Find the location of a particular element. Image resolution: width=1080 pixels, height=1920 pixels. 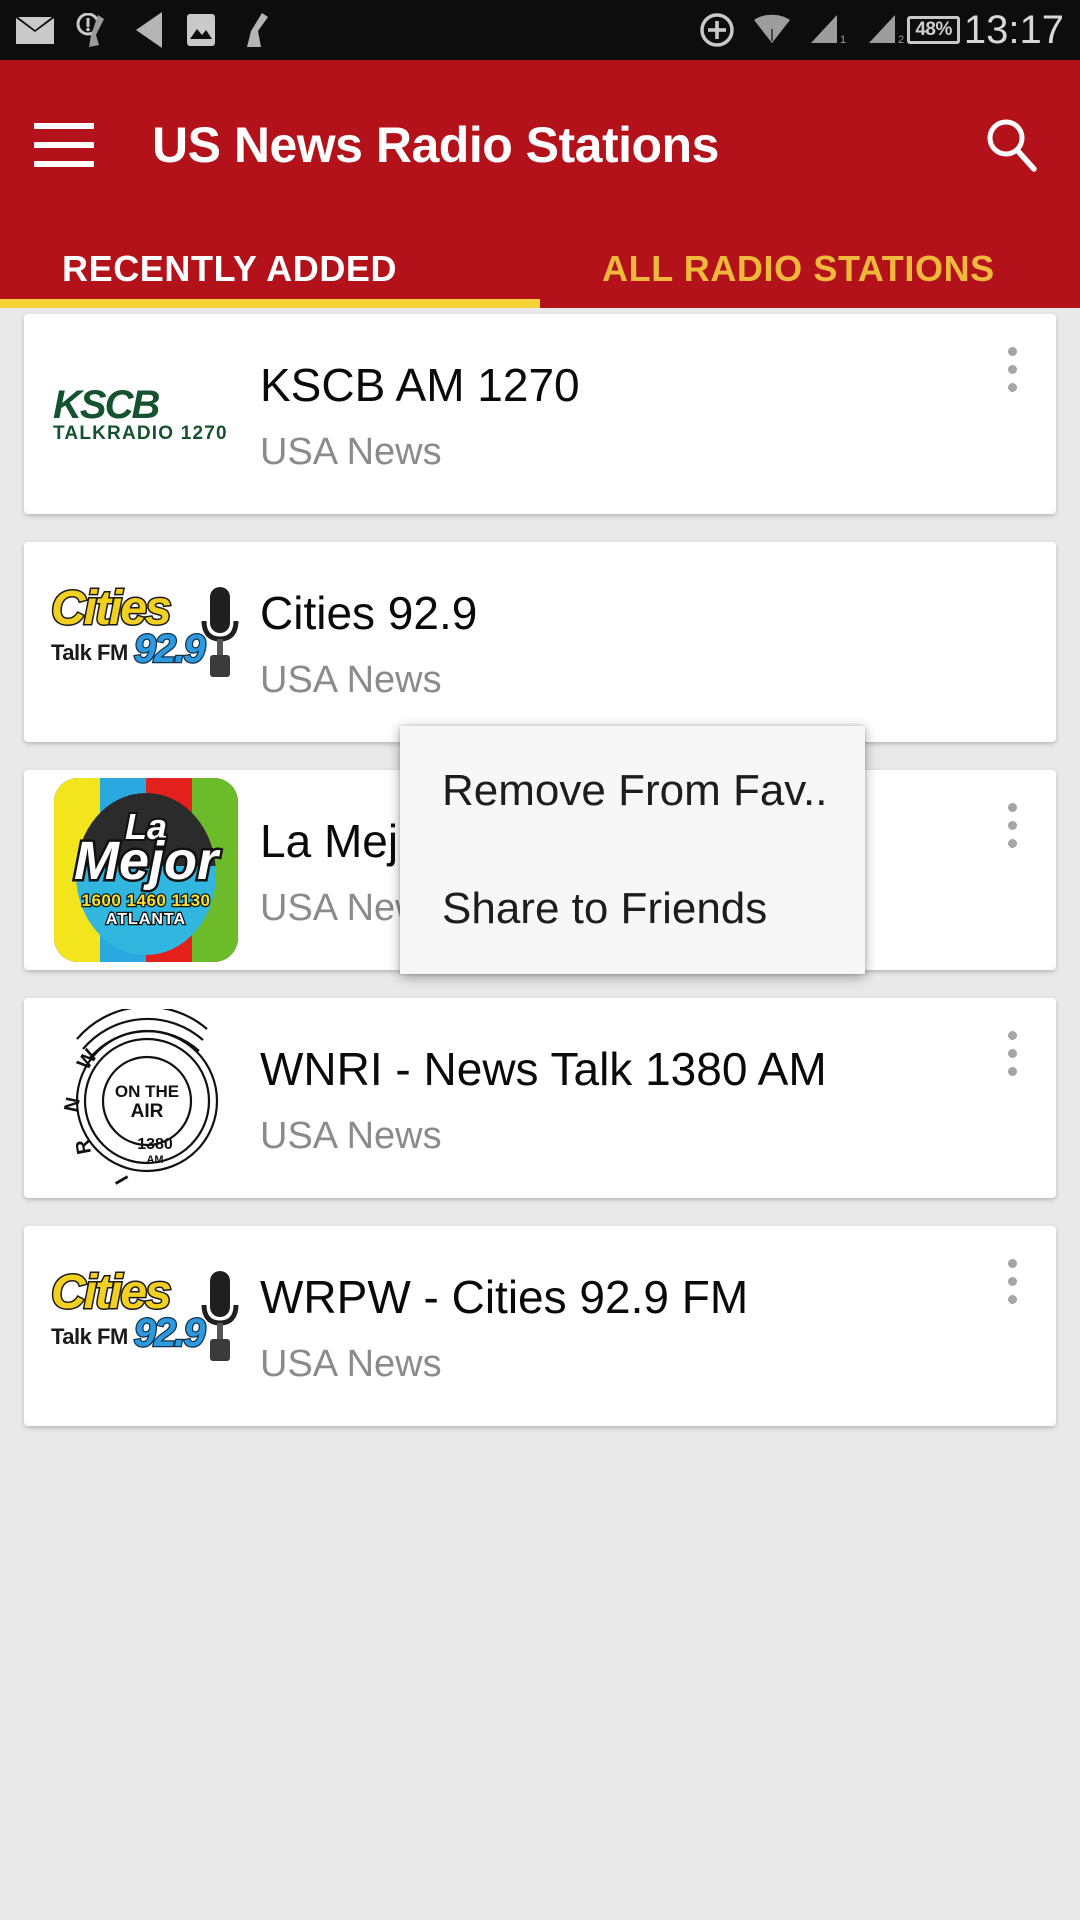

tab-recently-added: RECENTLY ADDED is located at coordinates (270, 269).